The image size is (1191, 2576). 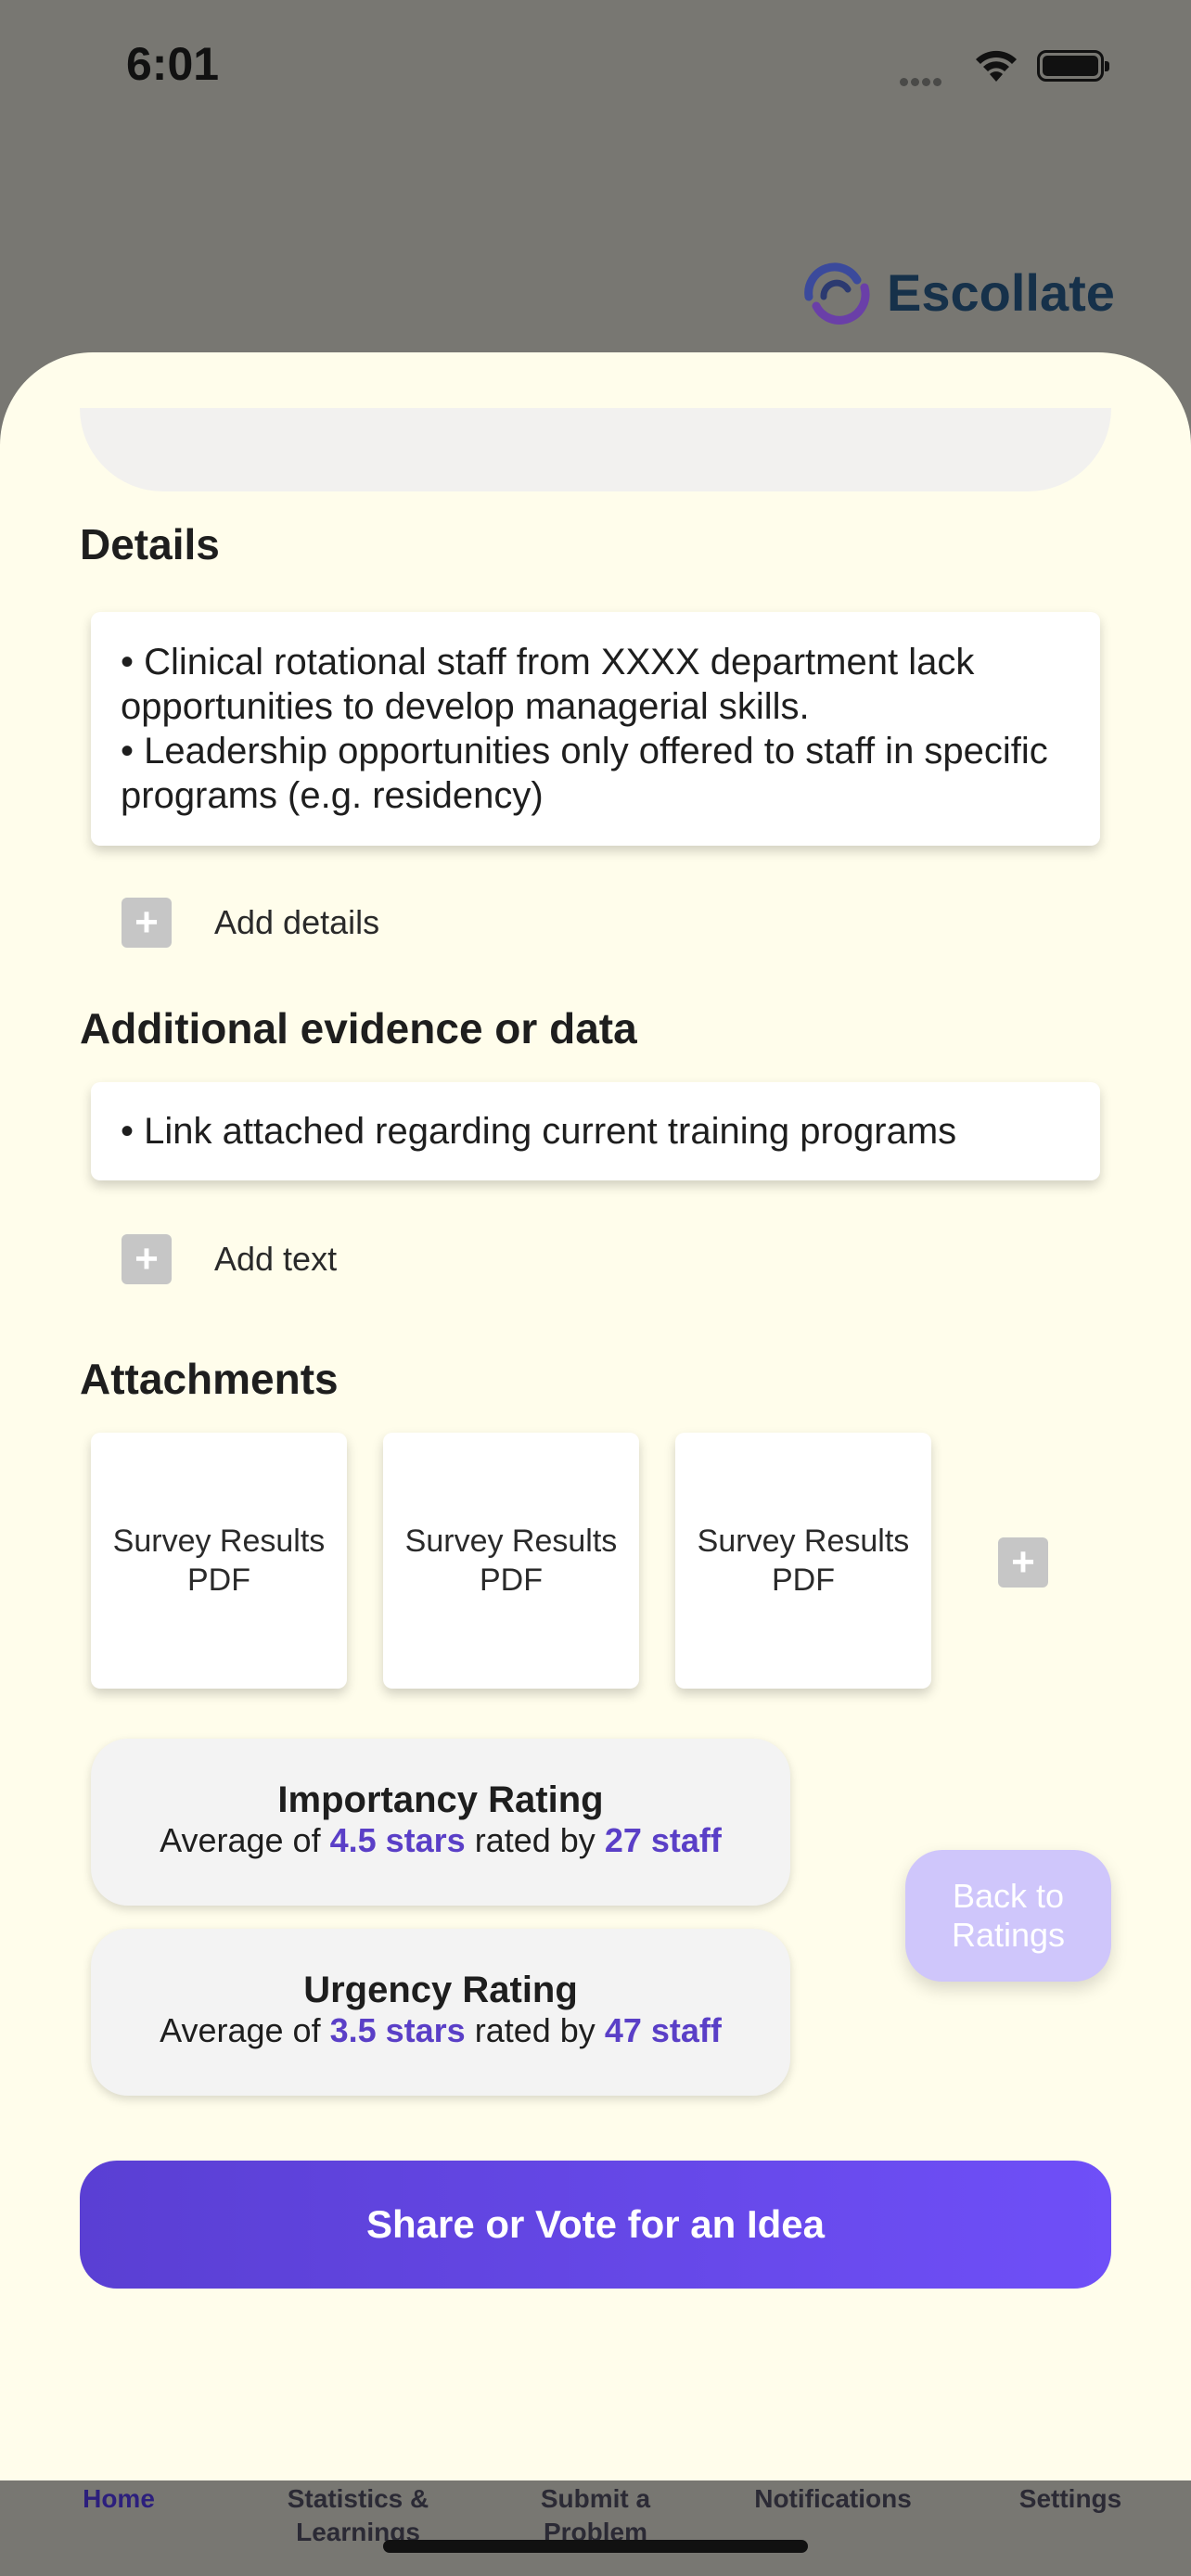 What do you see at coordinates (359, 1028) in the screenshot?
I see `evidence-heading: Additional evidence or data` at bounding box center [359, 1028].